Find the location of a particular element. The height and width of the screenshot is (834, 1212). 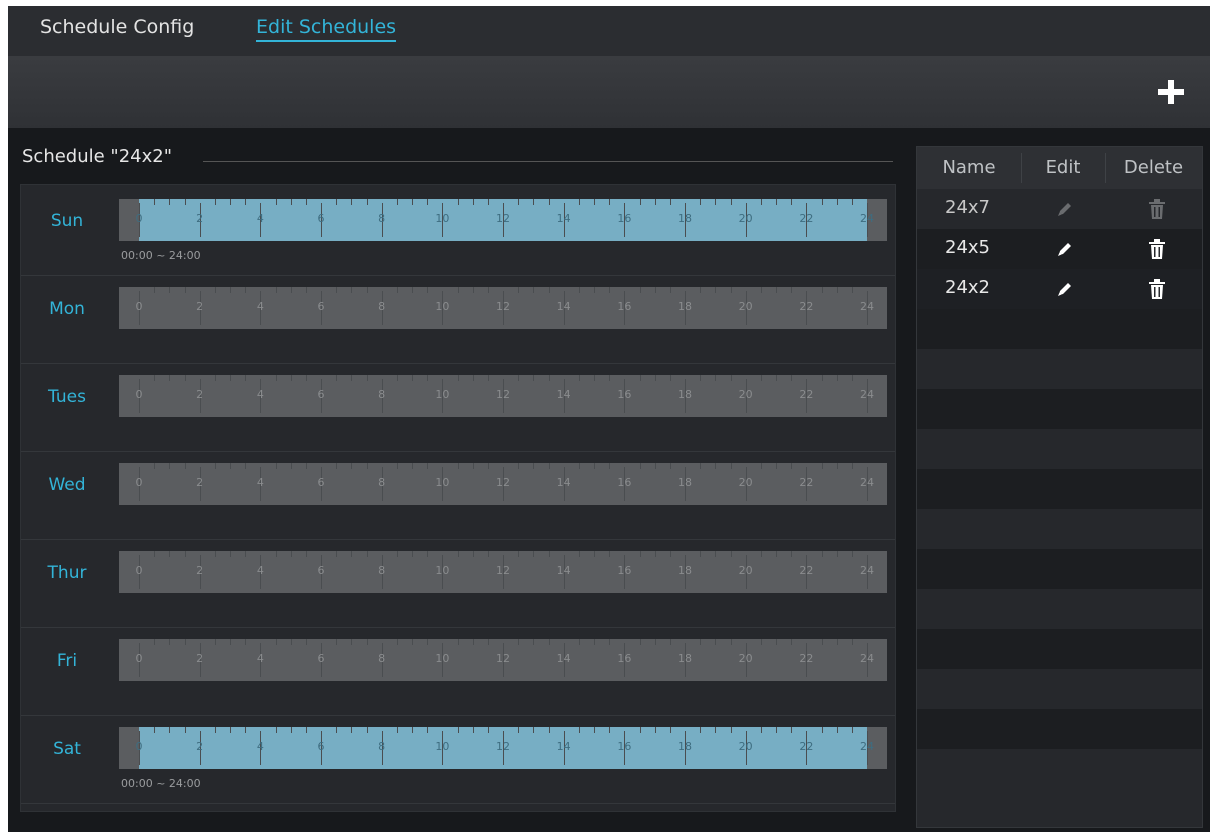

timeline-sat: 0 2 4 6 8 10 12 14 16 18 20 22 24 is located at coordinates (503, 748).